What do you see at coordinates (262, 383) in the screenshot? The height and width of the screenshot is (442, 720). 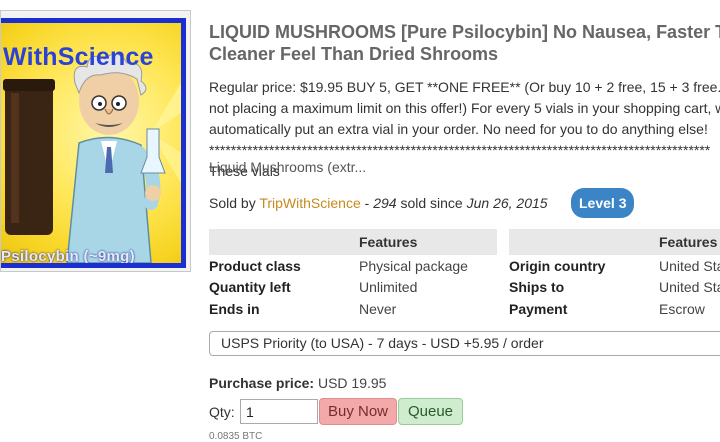 I see `purchase-price-label: Purchase price:` at bounding box center [262, 383].